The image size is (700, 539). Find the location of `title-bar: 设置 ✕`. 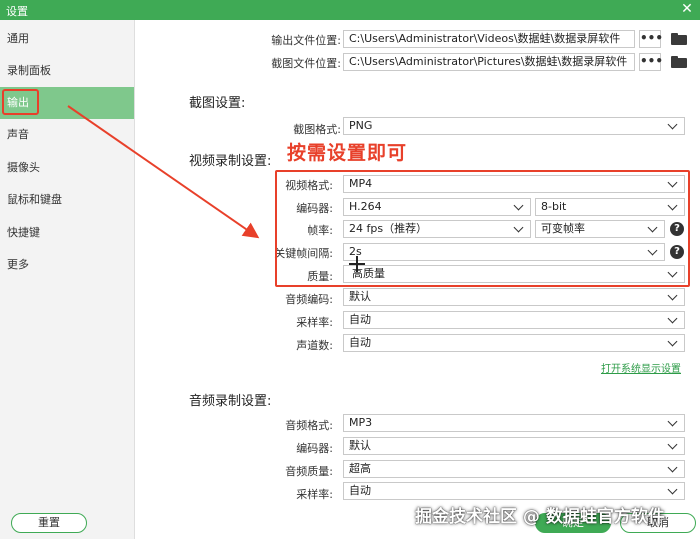

title-bar: 设置 ✕ is located at coordinates (350, 10).